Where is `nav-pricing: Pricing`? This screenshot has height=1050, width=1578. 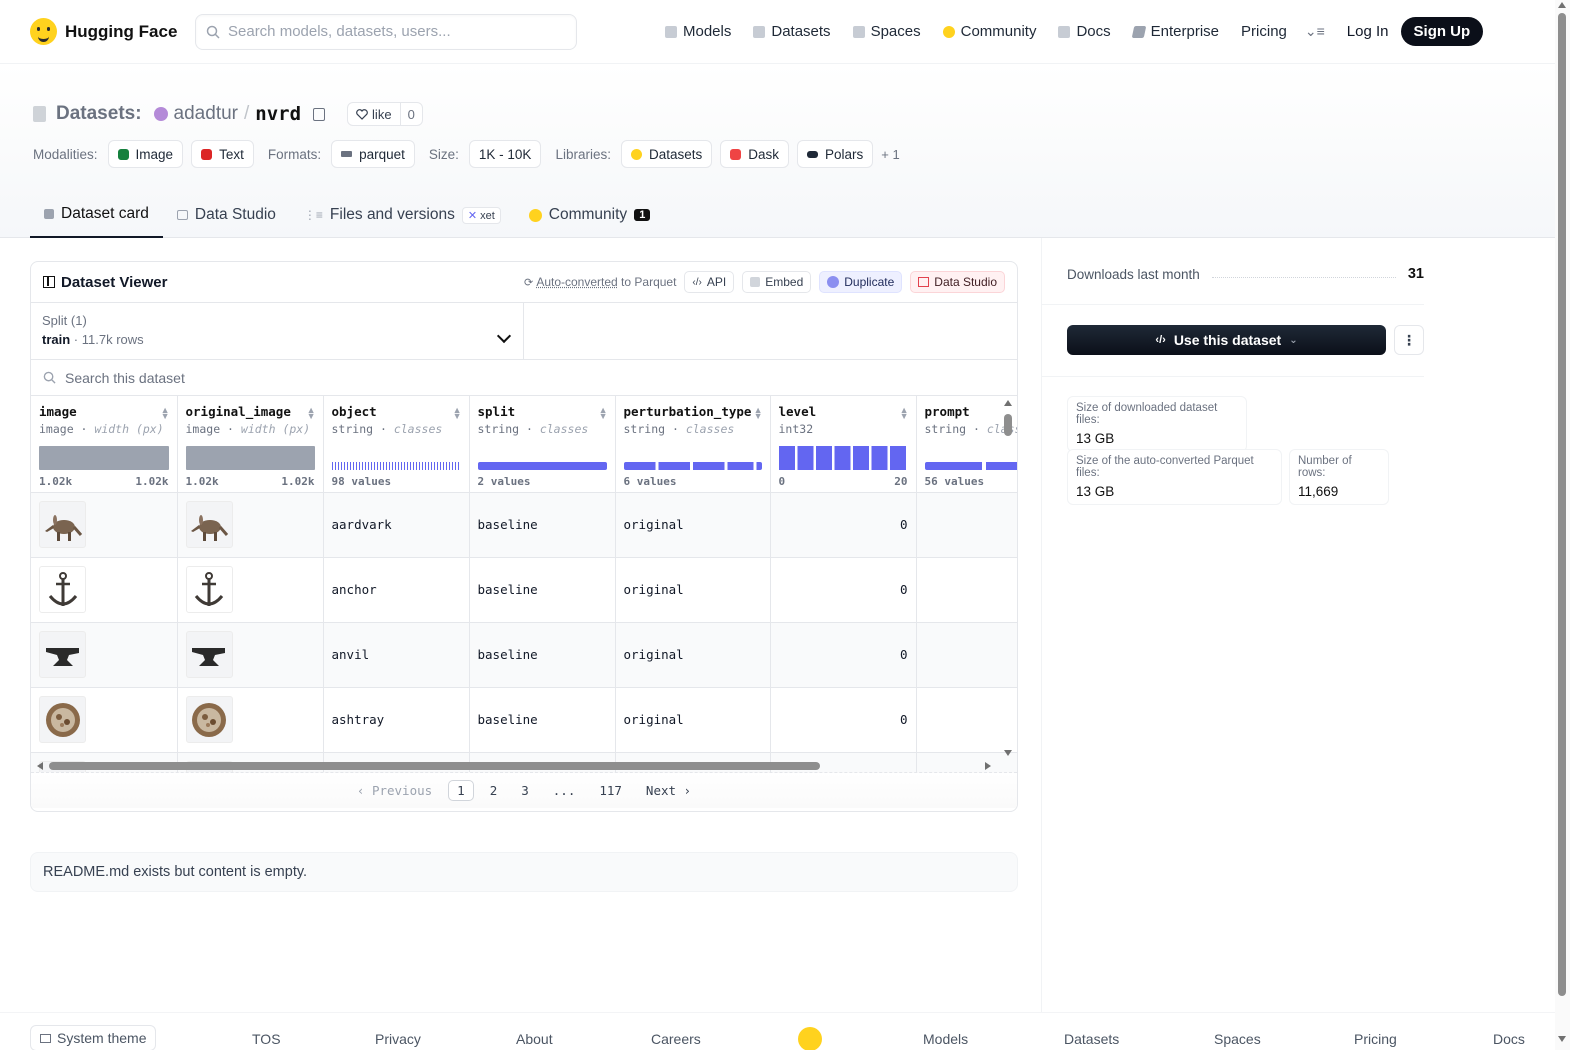 nav-pricing: Pricing is located at coordinates (1264, 31).